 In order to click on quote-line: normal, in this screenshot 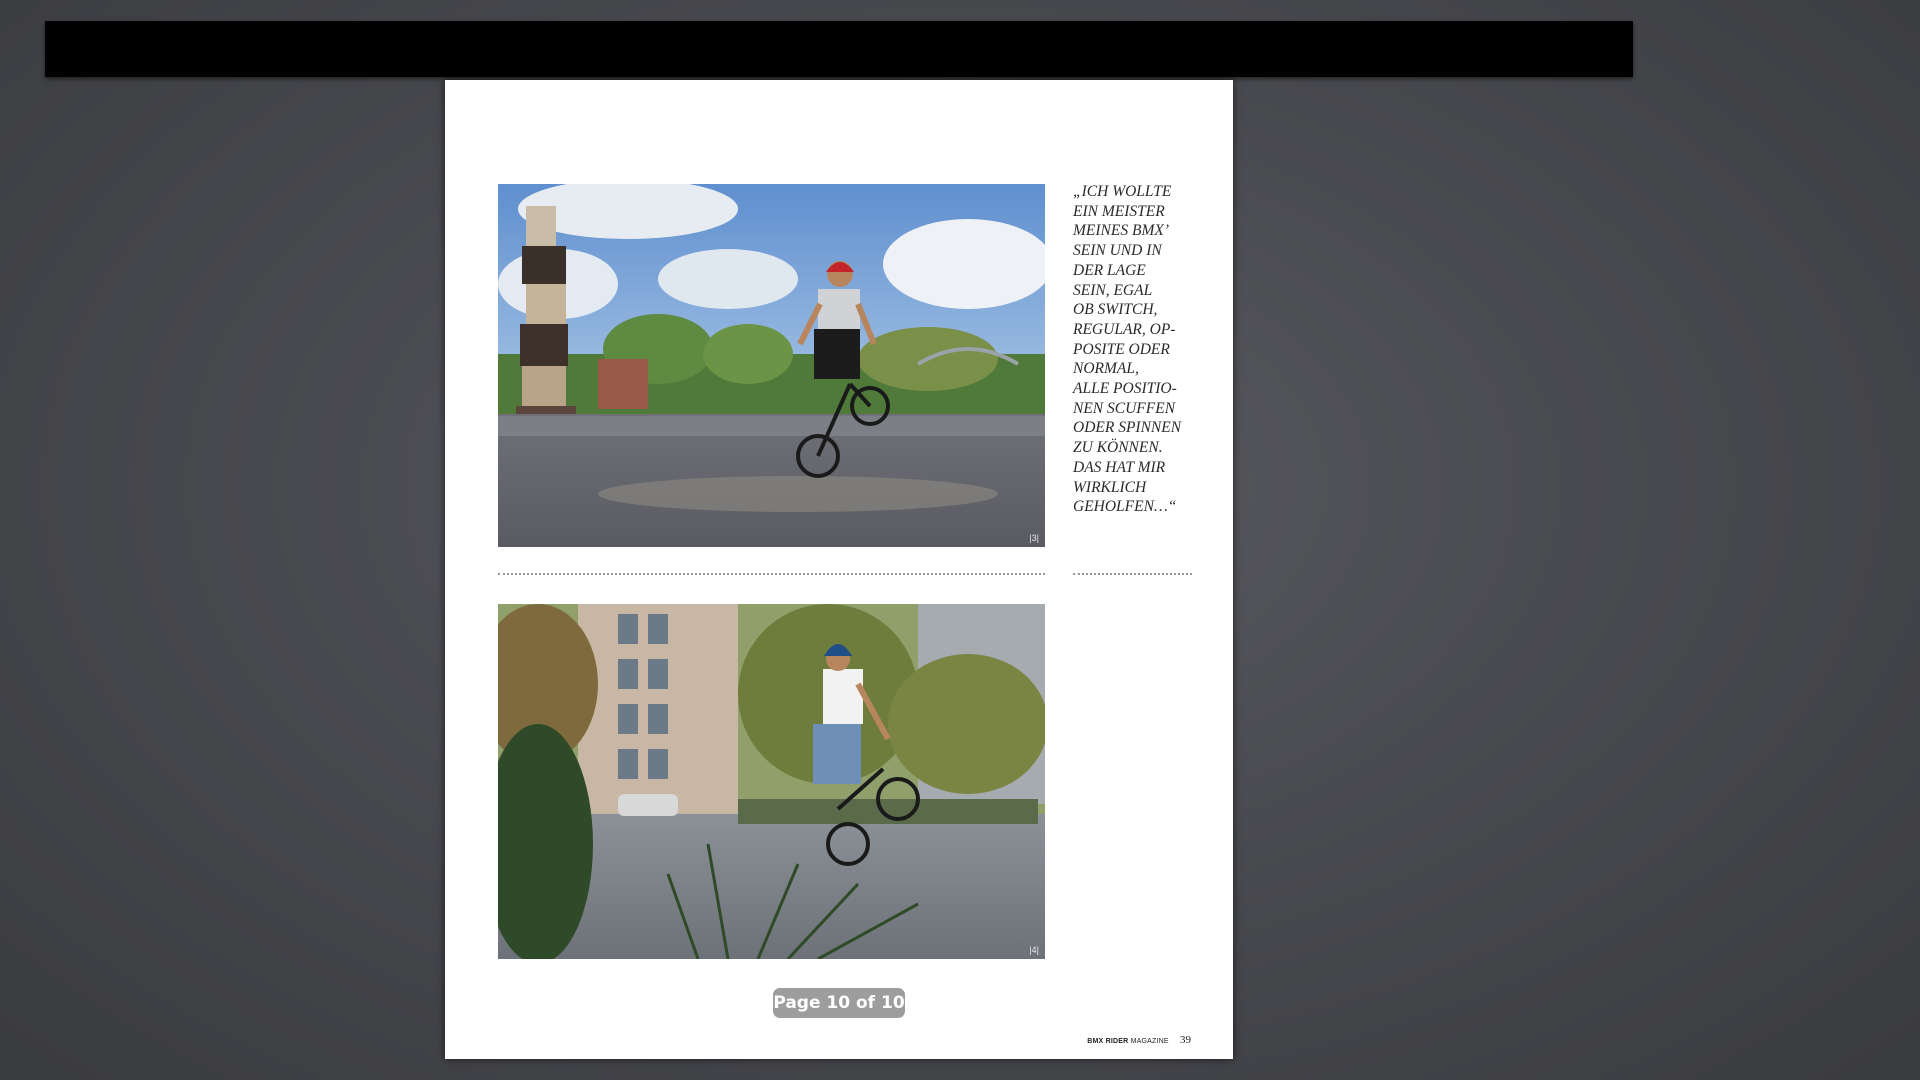, I will do `click(1106, 369)`.